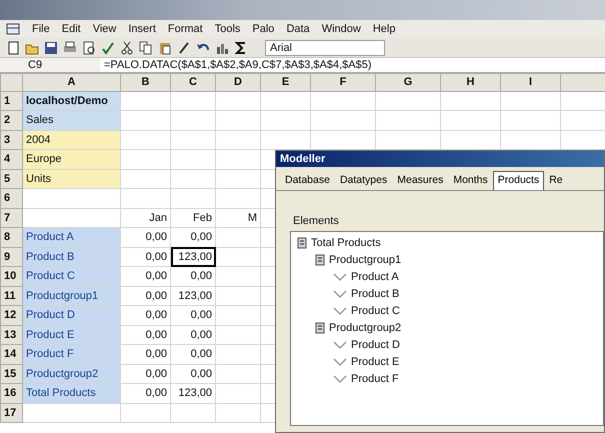 The image size is (605, 433). I want to click on row-header: 14, so click(11, 354).